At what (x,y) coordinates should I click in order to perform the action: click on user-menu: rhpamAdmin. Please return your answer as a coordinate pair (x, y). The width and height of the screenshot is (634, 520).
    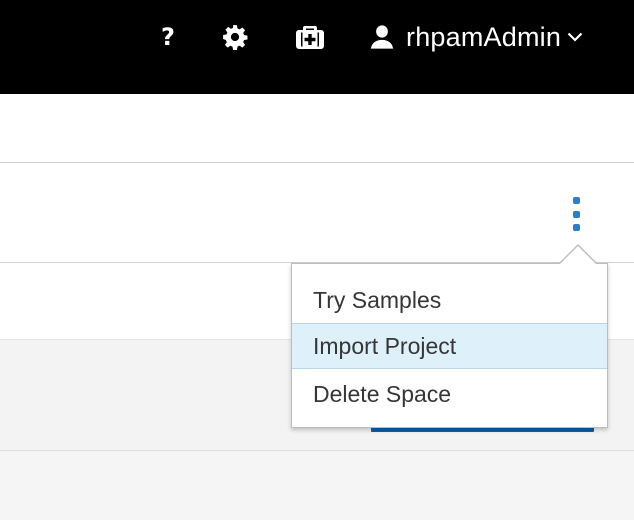
    Looking at the image, I should click on (491, 37).